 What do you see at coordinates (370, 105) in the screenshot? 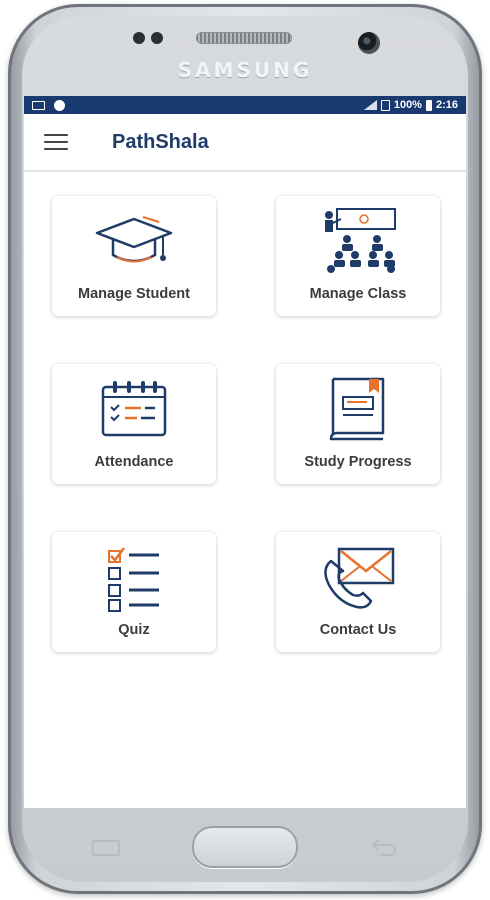
I see `wifi-signal-icon` at bounding box center [370, 105].